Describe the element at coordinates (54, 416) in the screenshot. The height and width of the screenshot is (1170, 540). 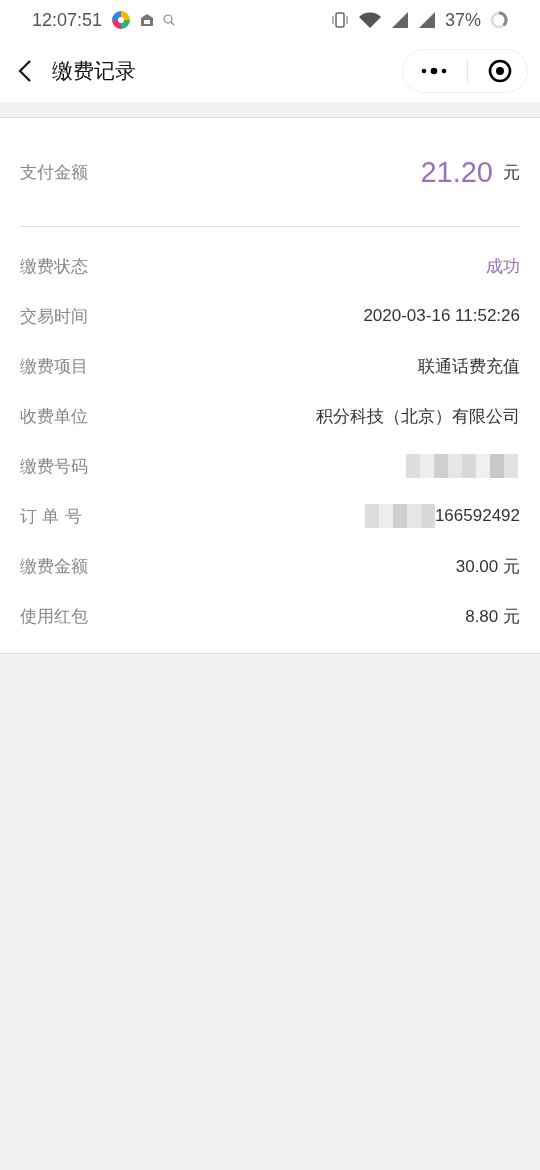
I see `field-label: 收费单位` at that location.